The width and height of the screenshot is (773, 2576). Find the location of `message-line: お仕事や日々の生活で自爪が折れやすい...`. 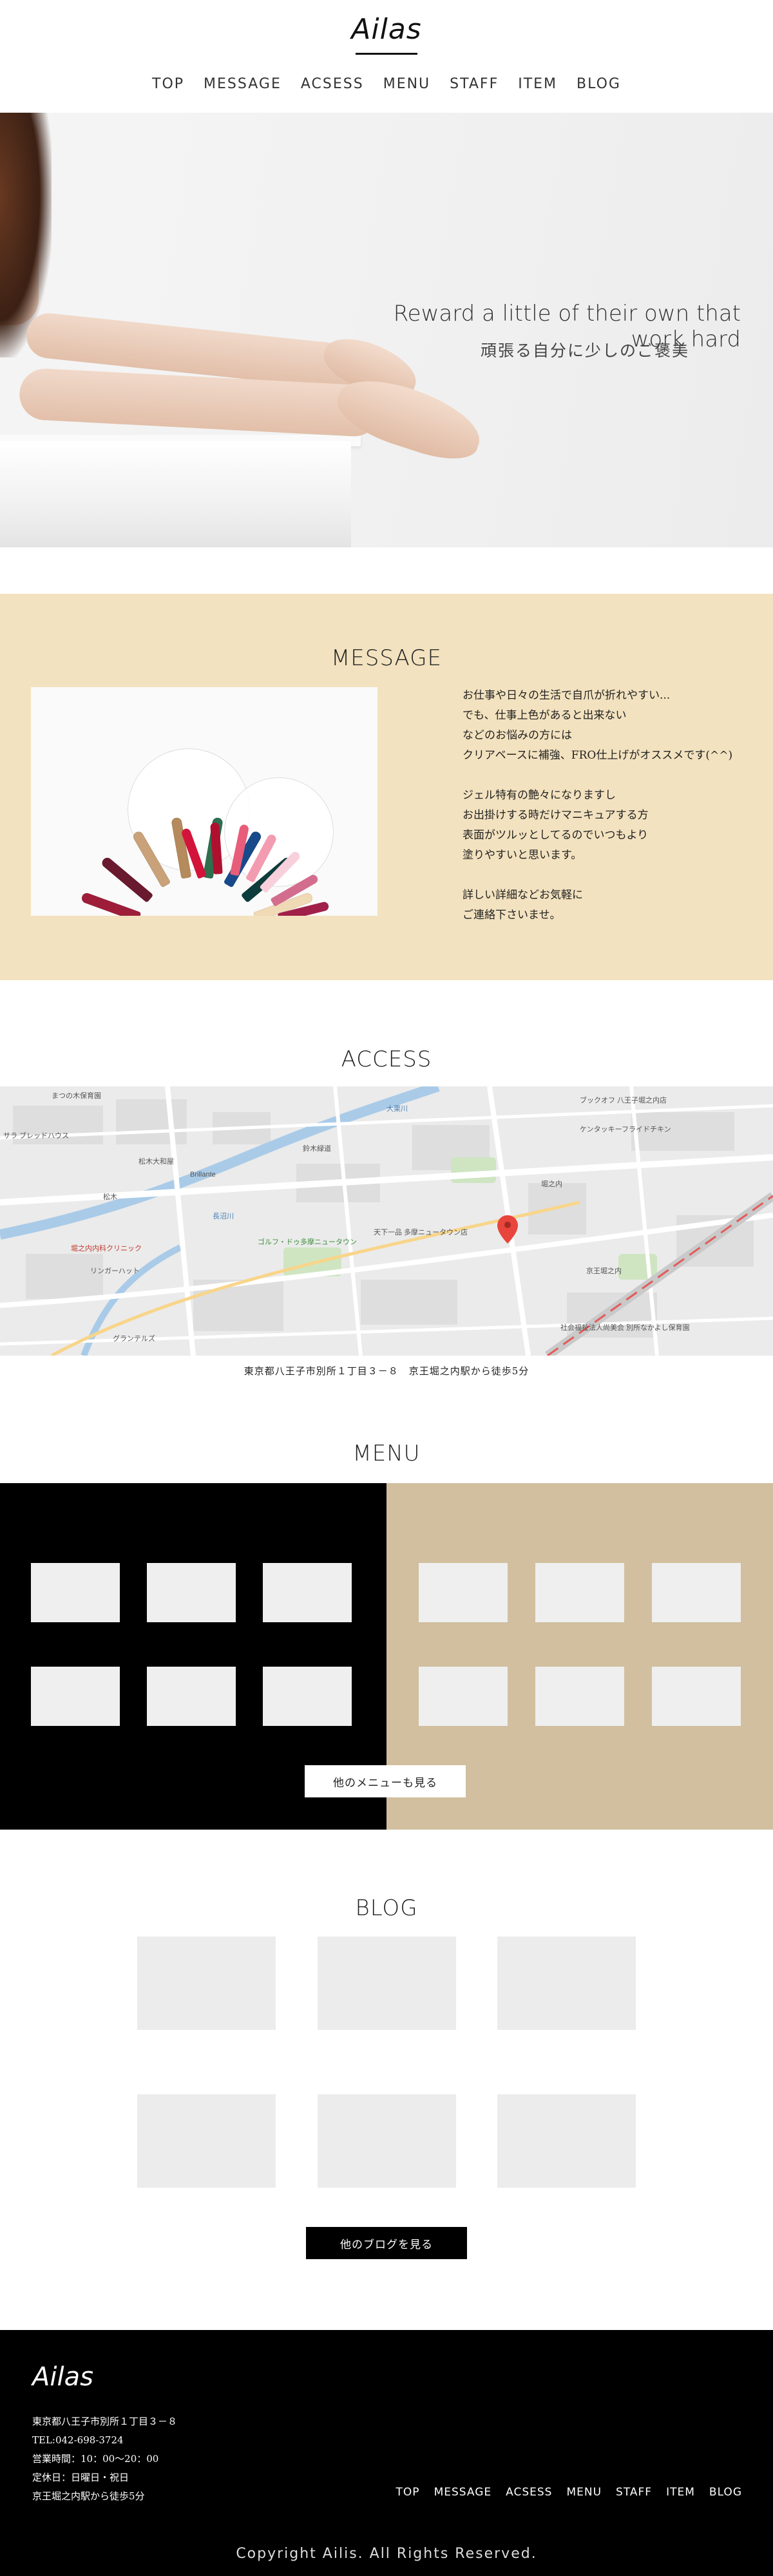

message-line: お仕事や日々の生活で自爪が折れやすい... is located at coordinates (567, 695).